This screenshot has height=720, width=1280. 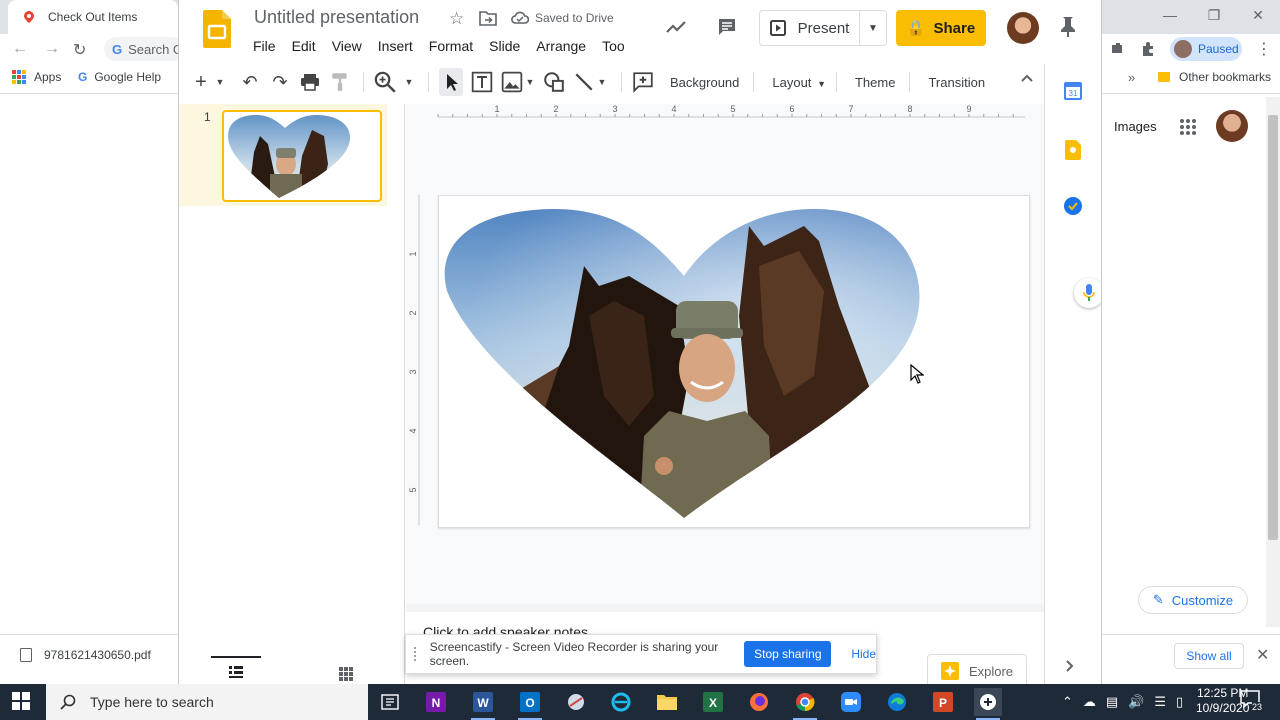 I want to click on browser-menu-icon: ⋮, so click(x=1264, y=49).